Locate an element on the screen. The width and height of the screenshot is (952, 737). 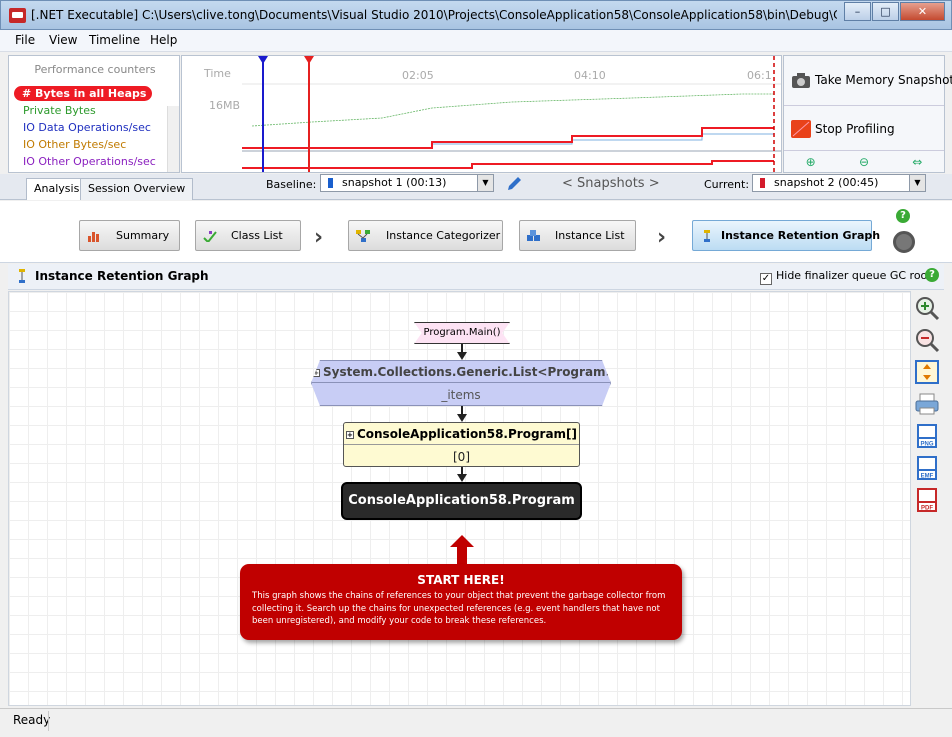
app-icon is located at coordinates (17, 15).